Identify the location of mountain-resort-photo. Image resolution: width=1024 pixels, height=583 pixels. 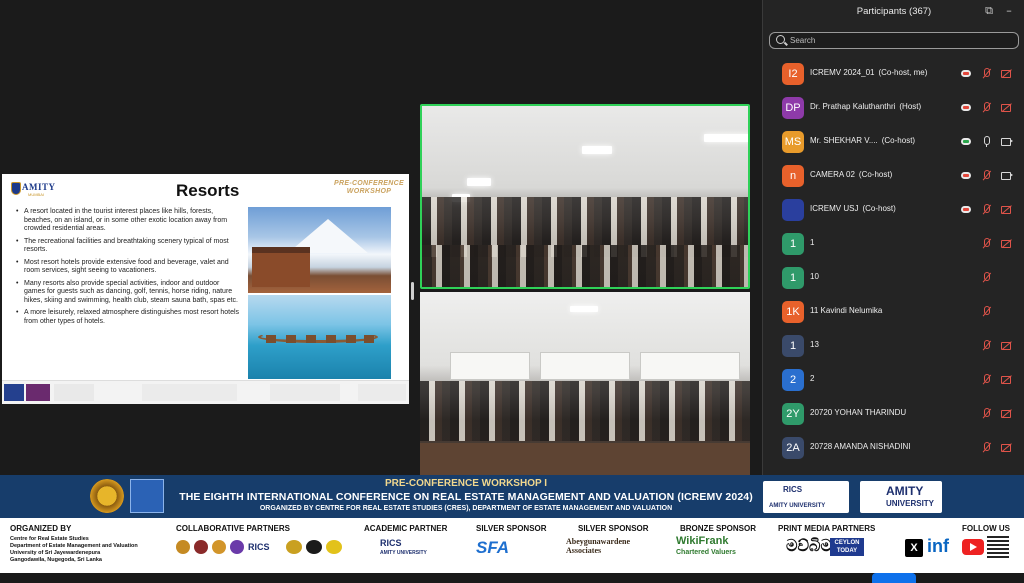
(319, 250).